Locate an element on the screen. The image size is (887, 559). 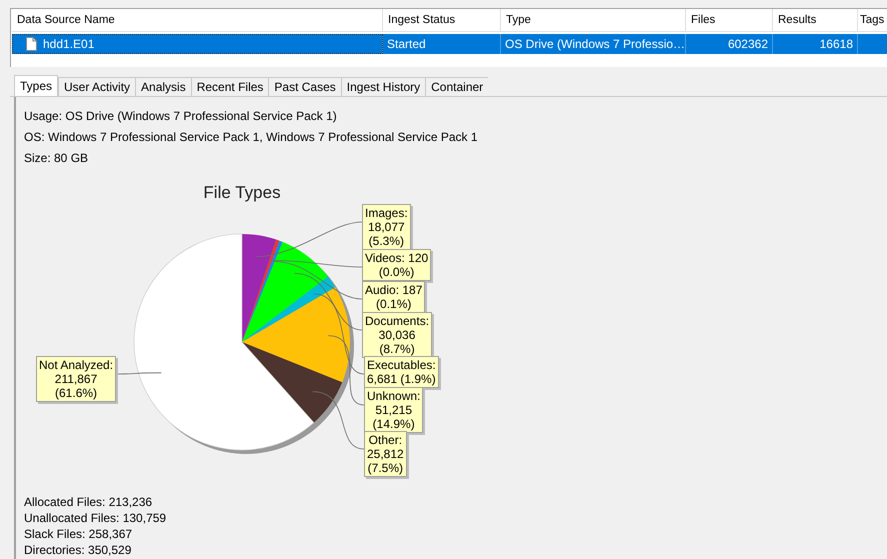
stat-text: Allocated Files: 213,236 is located at coordinates (89, 503).